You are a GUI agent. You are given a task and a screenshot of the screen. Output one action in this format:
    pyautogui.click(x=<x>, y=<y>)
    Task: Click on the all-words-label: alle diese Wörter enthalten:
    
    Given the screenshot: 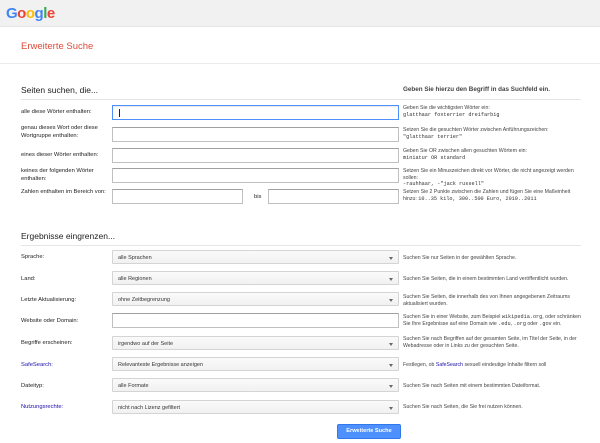 What is the action you would take?
    pyautogui.click(x=56, y=112)
    